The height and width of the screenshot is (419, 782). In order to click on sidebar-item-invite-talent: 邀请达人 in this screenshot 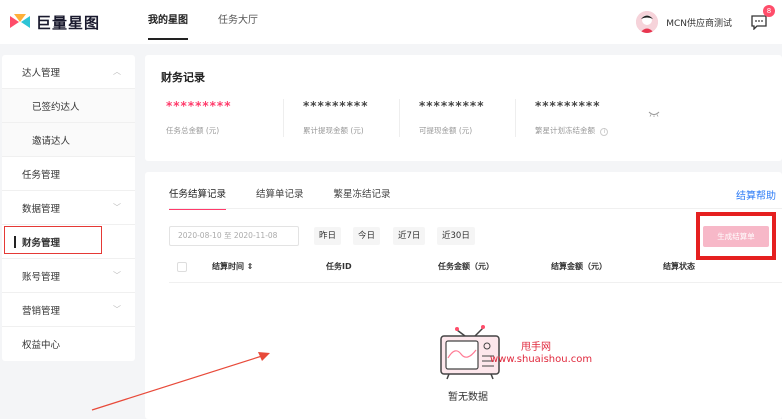, I will do `click(68, 140)`.